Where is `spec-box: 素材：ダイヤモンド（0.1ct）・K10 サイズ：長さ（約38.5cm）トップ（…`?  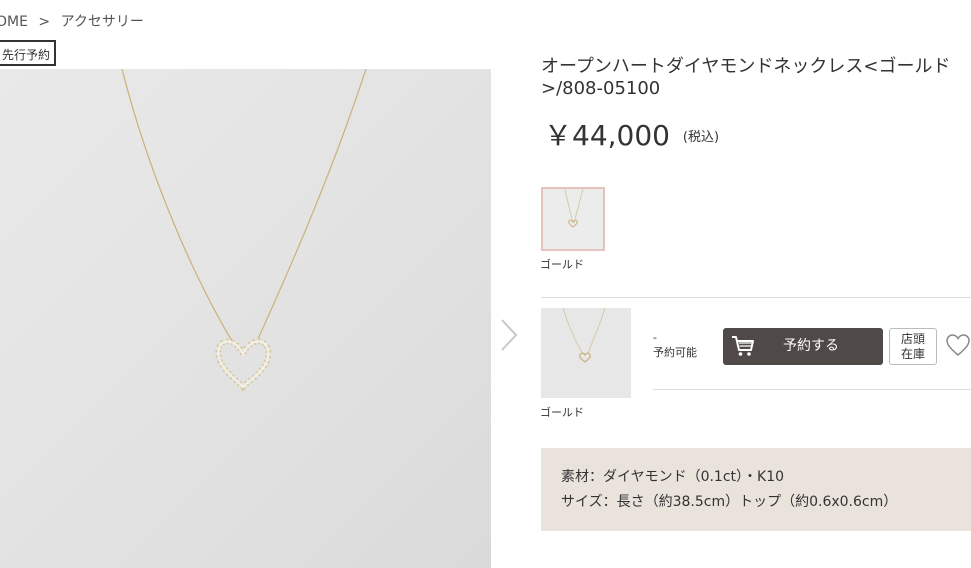 spec-box: 素材：ダイヤモンド（0.1ct）・K10 サイズ：長さ（約38.5cm）トップ（… is located at coordinates (756, 489).